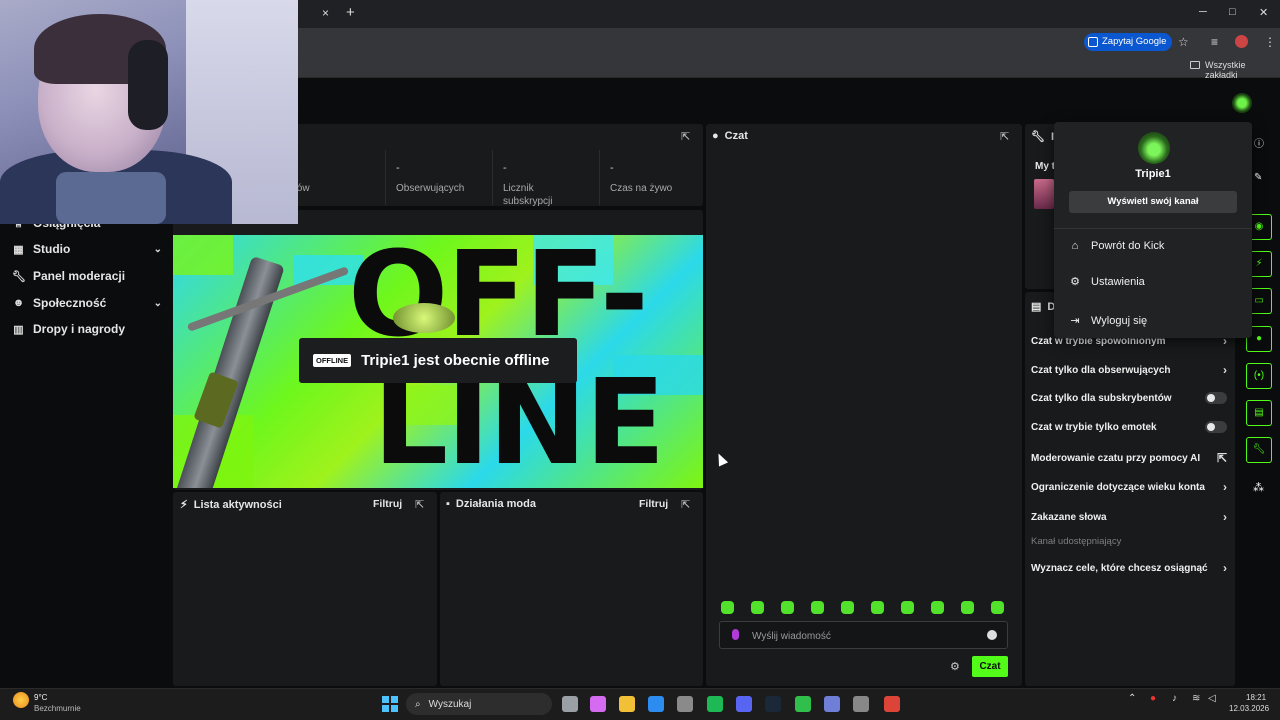 This screenshot has height=720, width=1280. What do you see at coordinates (325, 13) in the screenshot?
I see `tab-close-button: ×` at bounding box center [325, 13].